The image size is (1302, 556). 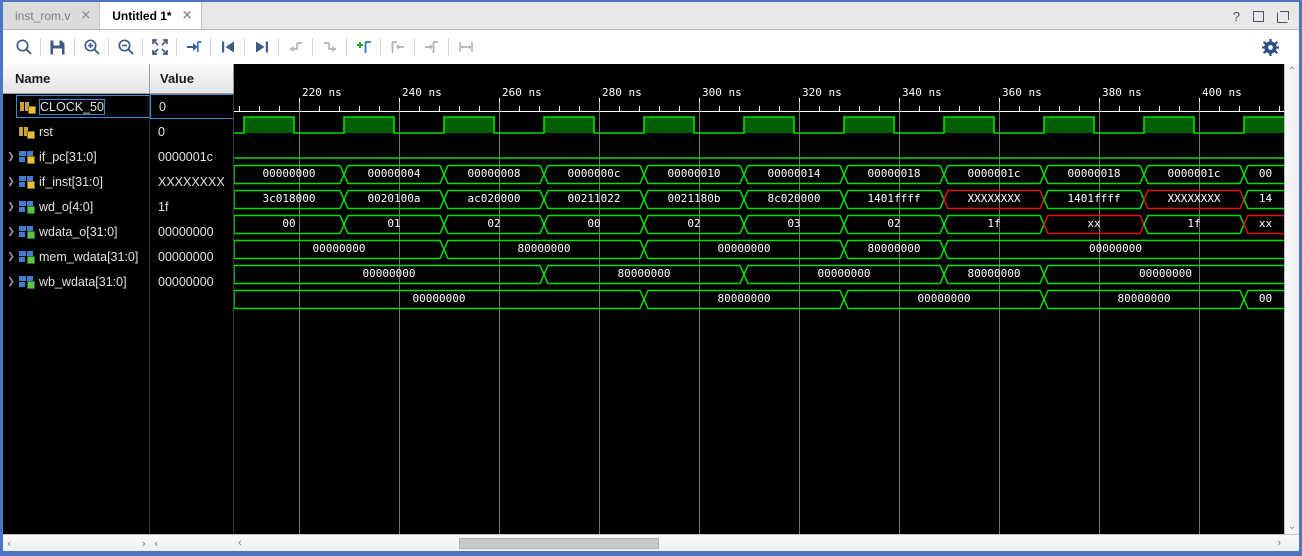 I want to click on tab-untitled-1: Untitled 1* ×, so click(x=151, y=15).